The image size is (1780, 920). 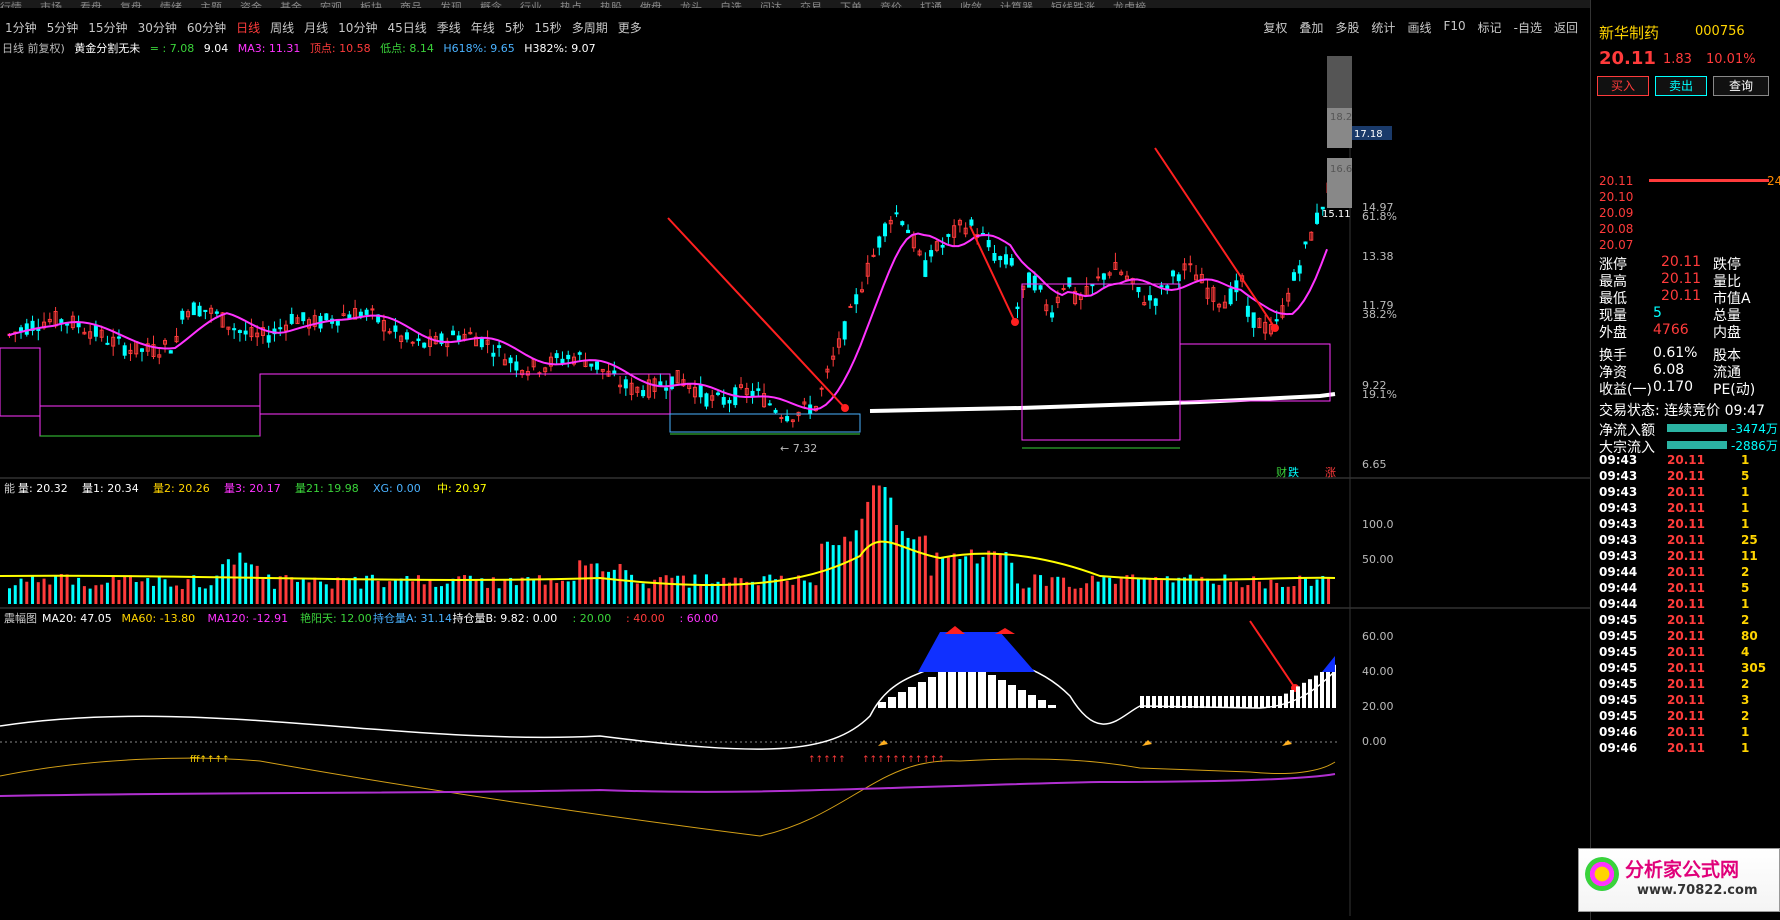 What do you see at coordinates (1602, 874) in the screenshot?
I see `flower-logo-icon` at bounding box center [1602, 874].